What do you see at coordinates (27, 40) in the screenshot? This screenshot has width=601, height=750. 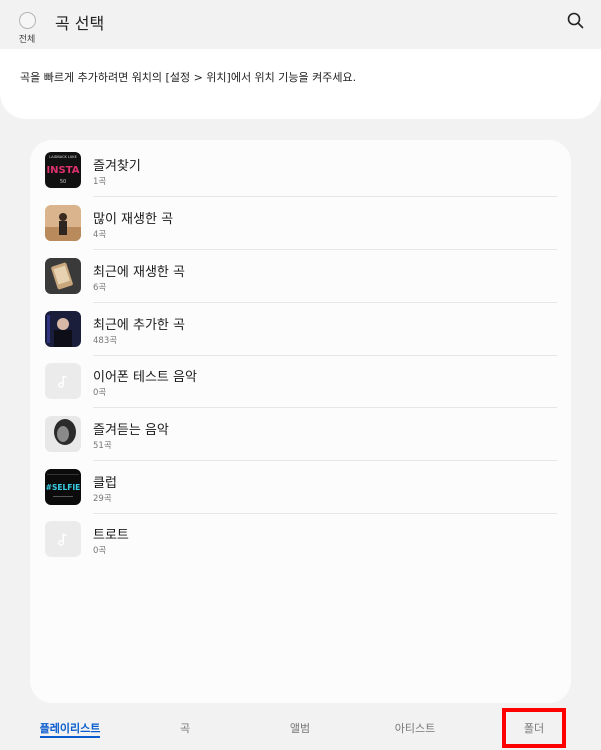 I see `select-all-label: 전체` at bounding box center [27, 40].